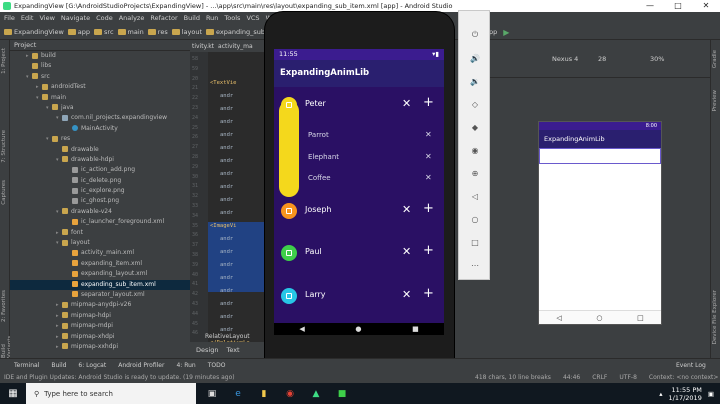  I want to click on chrome-icon: ◉, so click(290, 393).